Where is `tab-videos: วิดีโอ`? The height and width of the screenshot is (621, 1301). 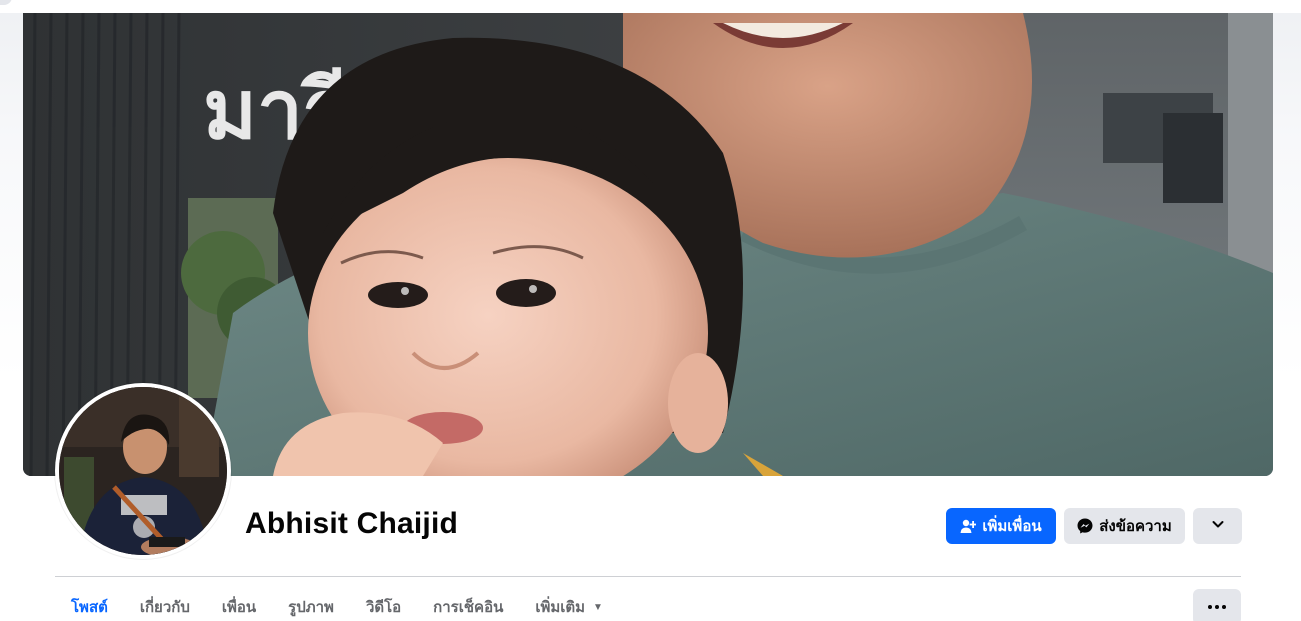 tab-videos: วิดีโอ is located at coordinates (383, 605).